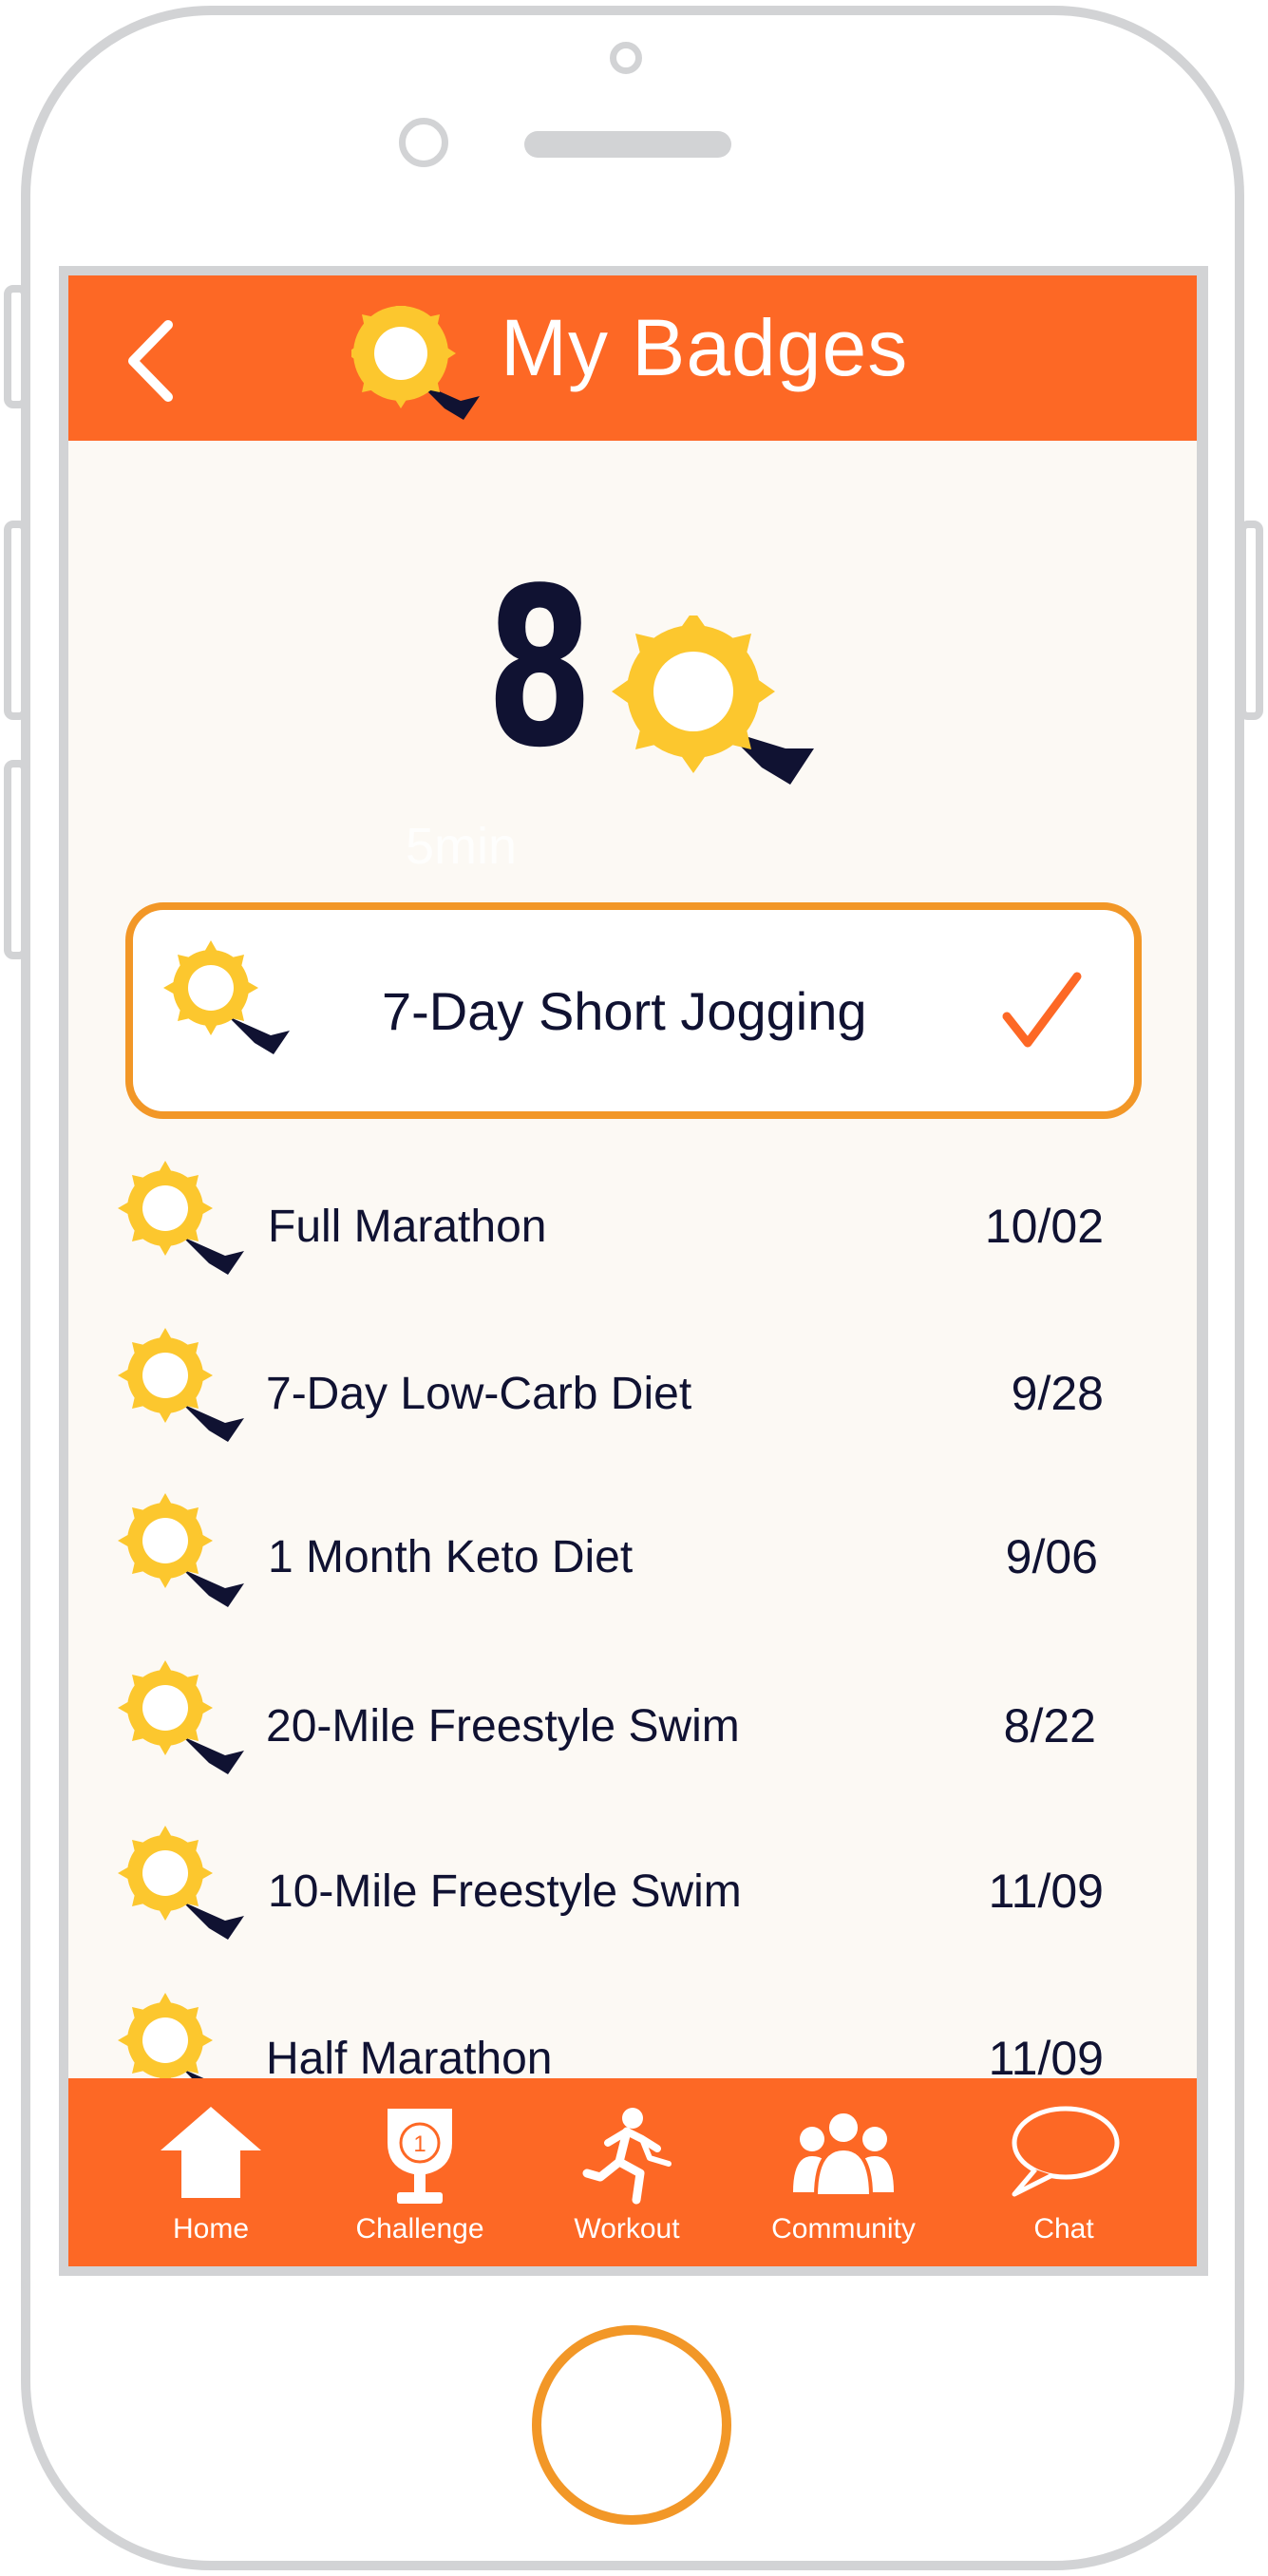 The height and width of the screenshot is (2576, 1268). What do you see at coordinates (419, 2144) in the screenshot?
I see `svg-text: 1` at bounding box center [419, 2144].